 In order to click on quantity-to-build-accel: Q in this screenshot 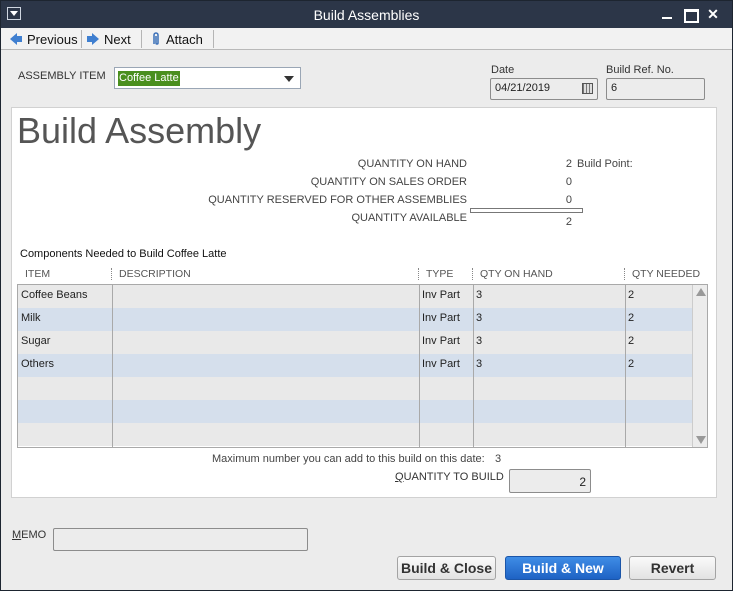, I will do `click(399, 477)`.